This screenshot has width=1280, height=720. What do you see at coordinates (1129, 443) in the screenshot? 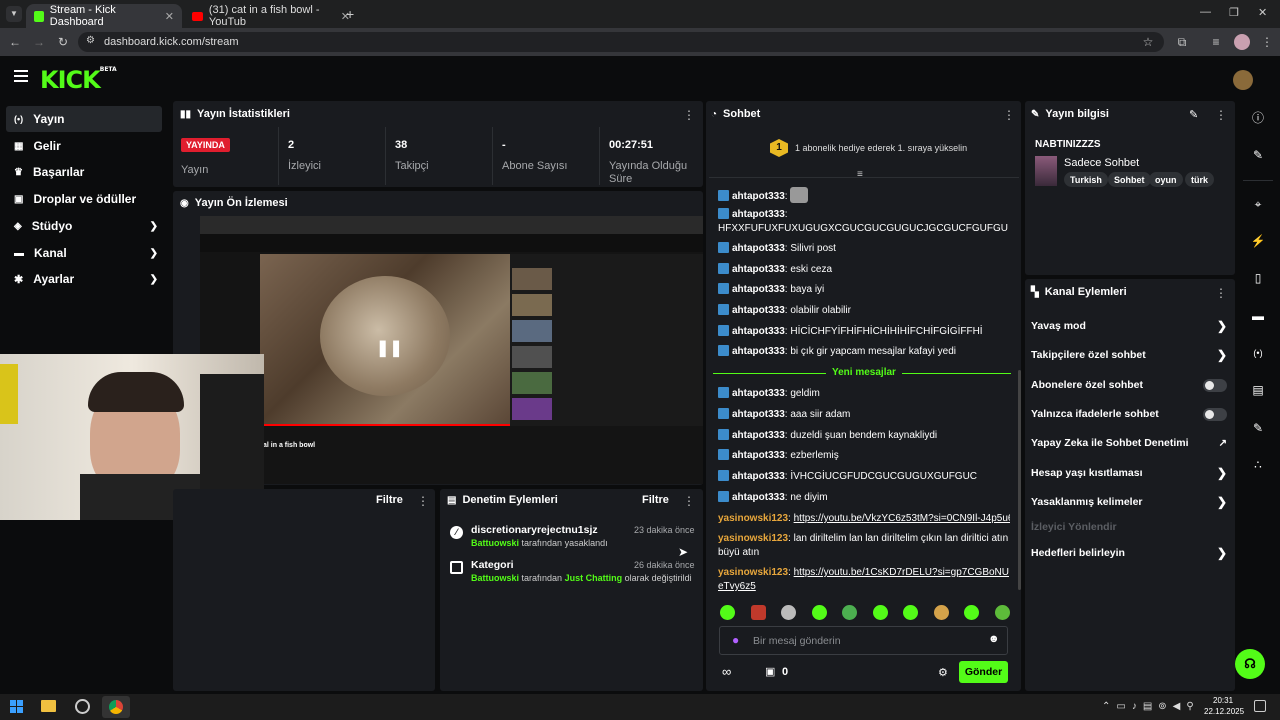
I see `action-ai-moderation: Yapay Zeka ile Sohbet Denetimi ↗` at bounding box center [1129, 443].